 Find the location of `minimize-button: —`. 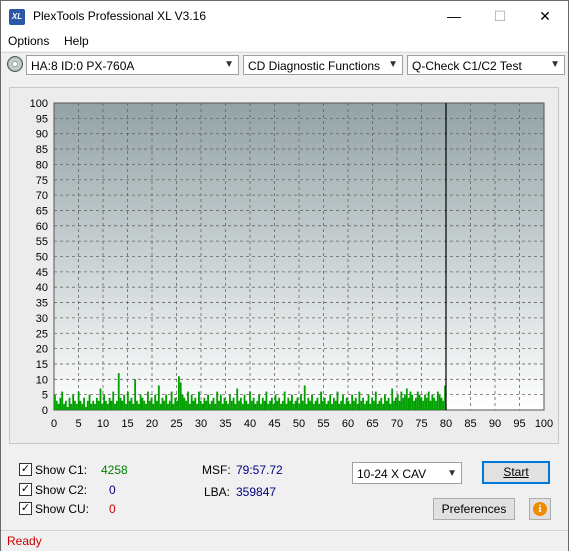

minimize-button: — is located at coordinates (454, 16).